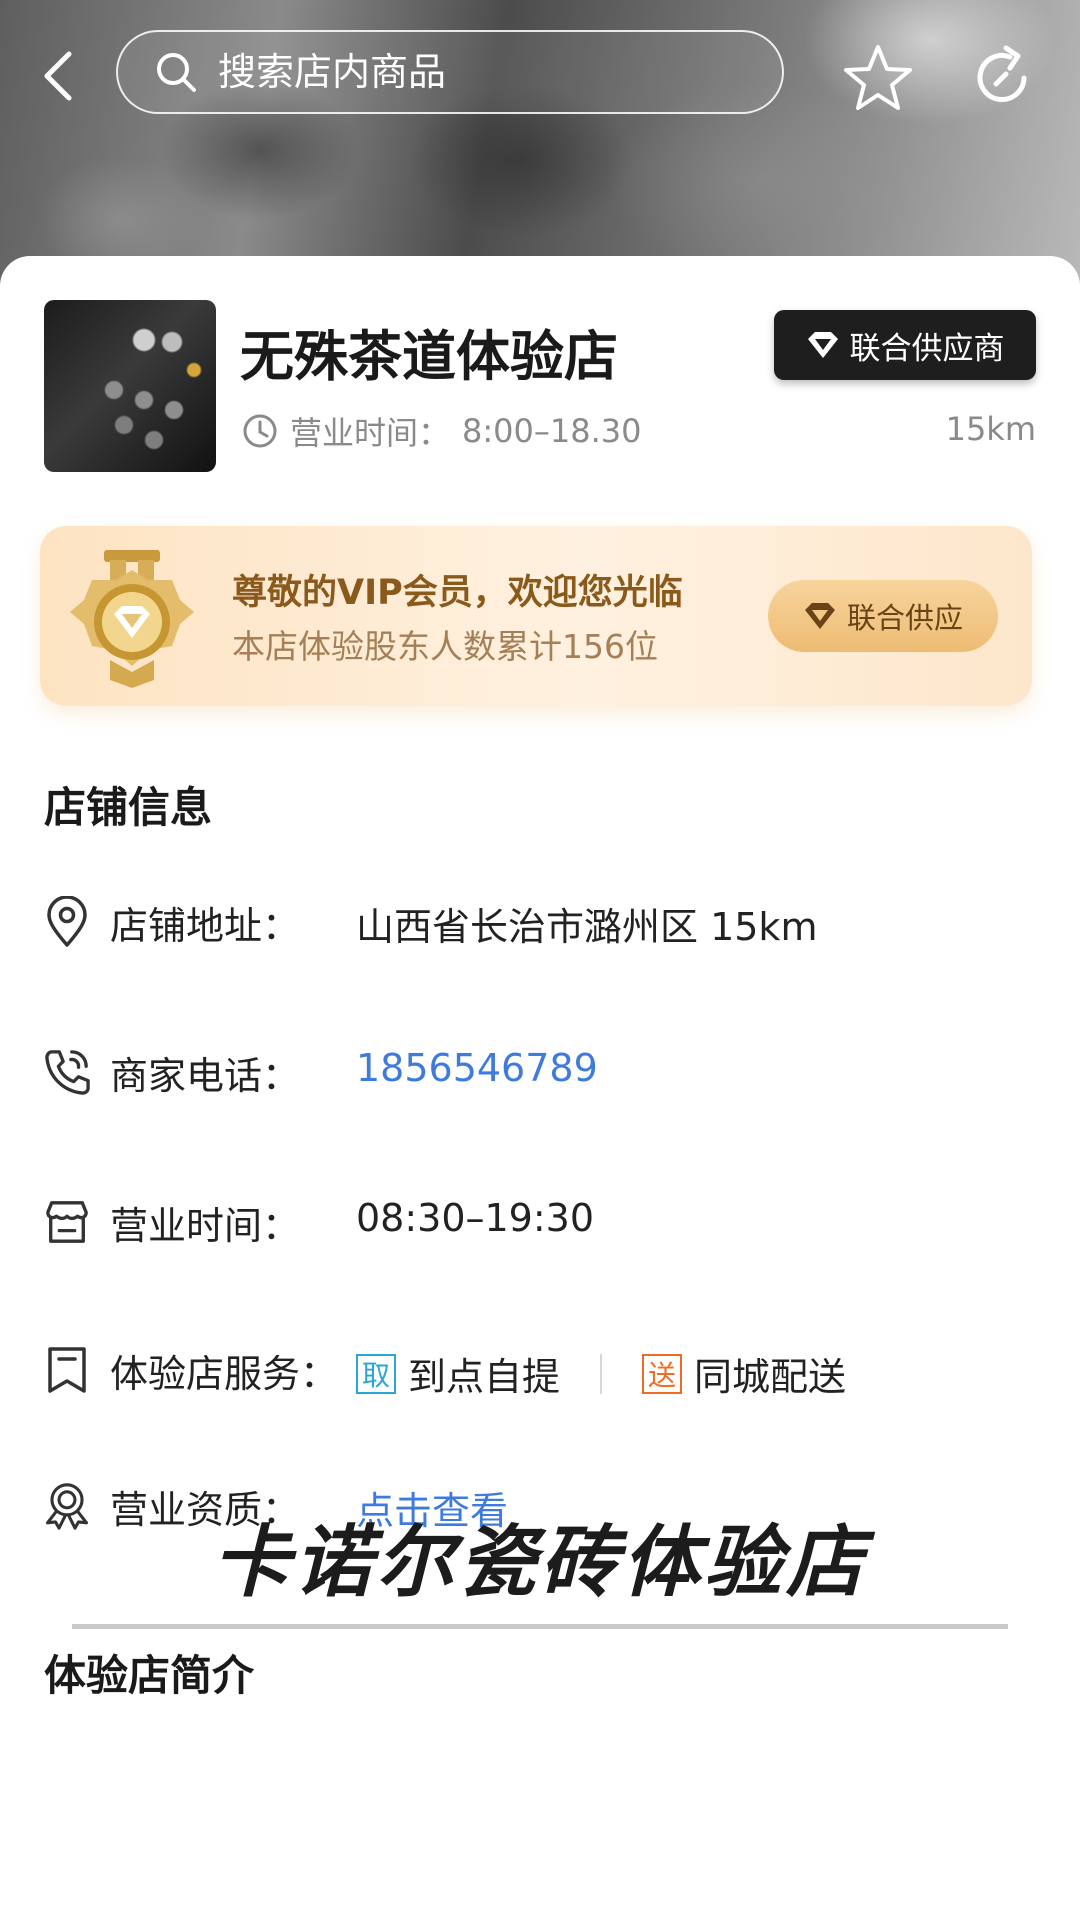  I want to click on phone-row: 商家电话：, so click(172, 1072).